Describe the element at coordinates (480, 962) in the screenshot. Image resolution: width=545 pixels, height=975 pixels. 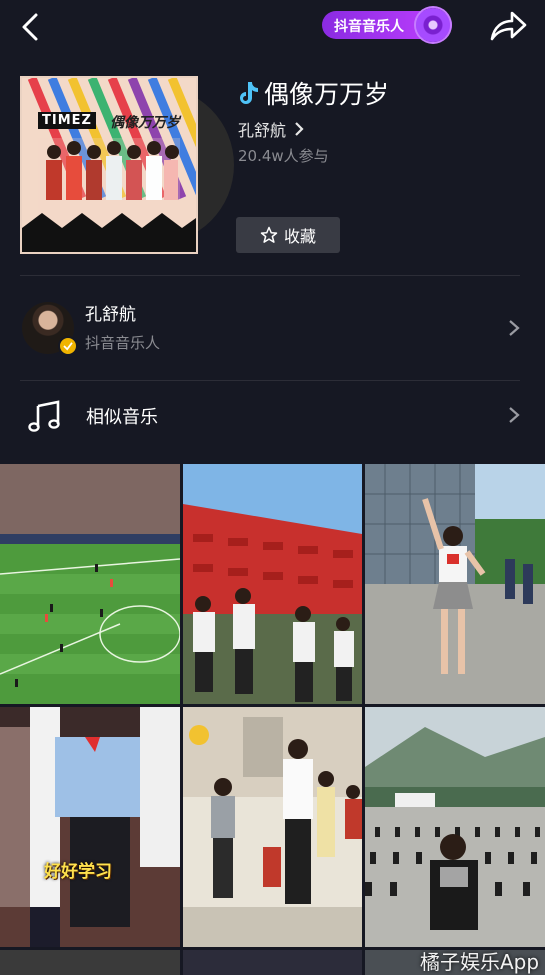
I see `watermark: 橘子娱乐App` at that location.